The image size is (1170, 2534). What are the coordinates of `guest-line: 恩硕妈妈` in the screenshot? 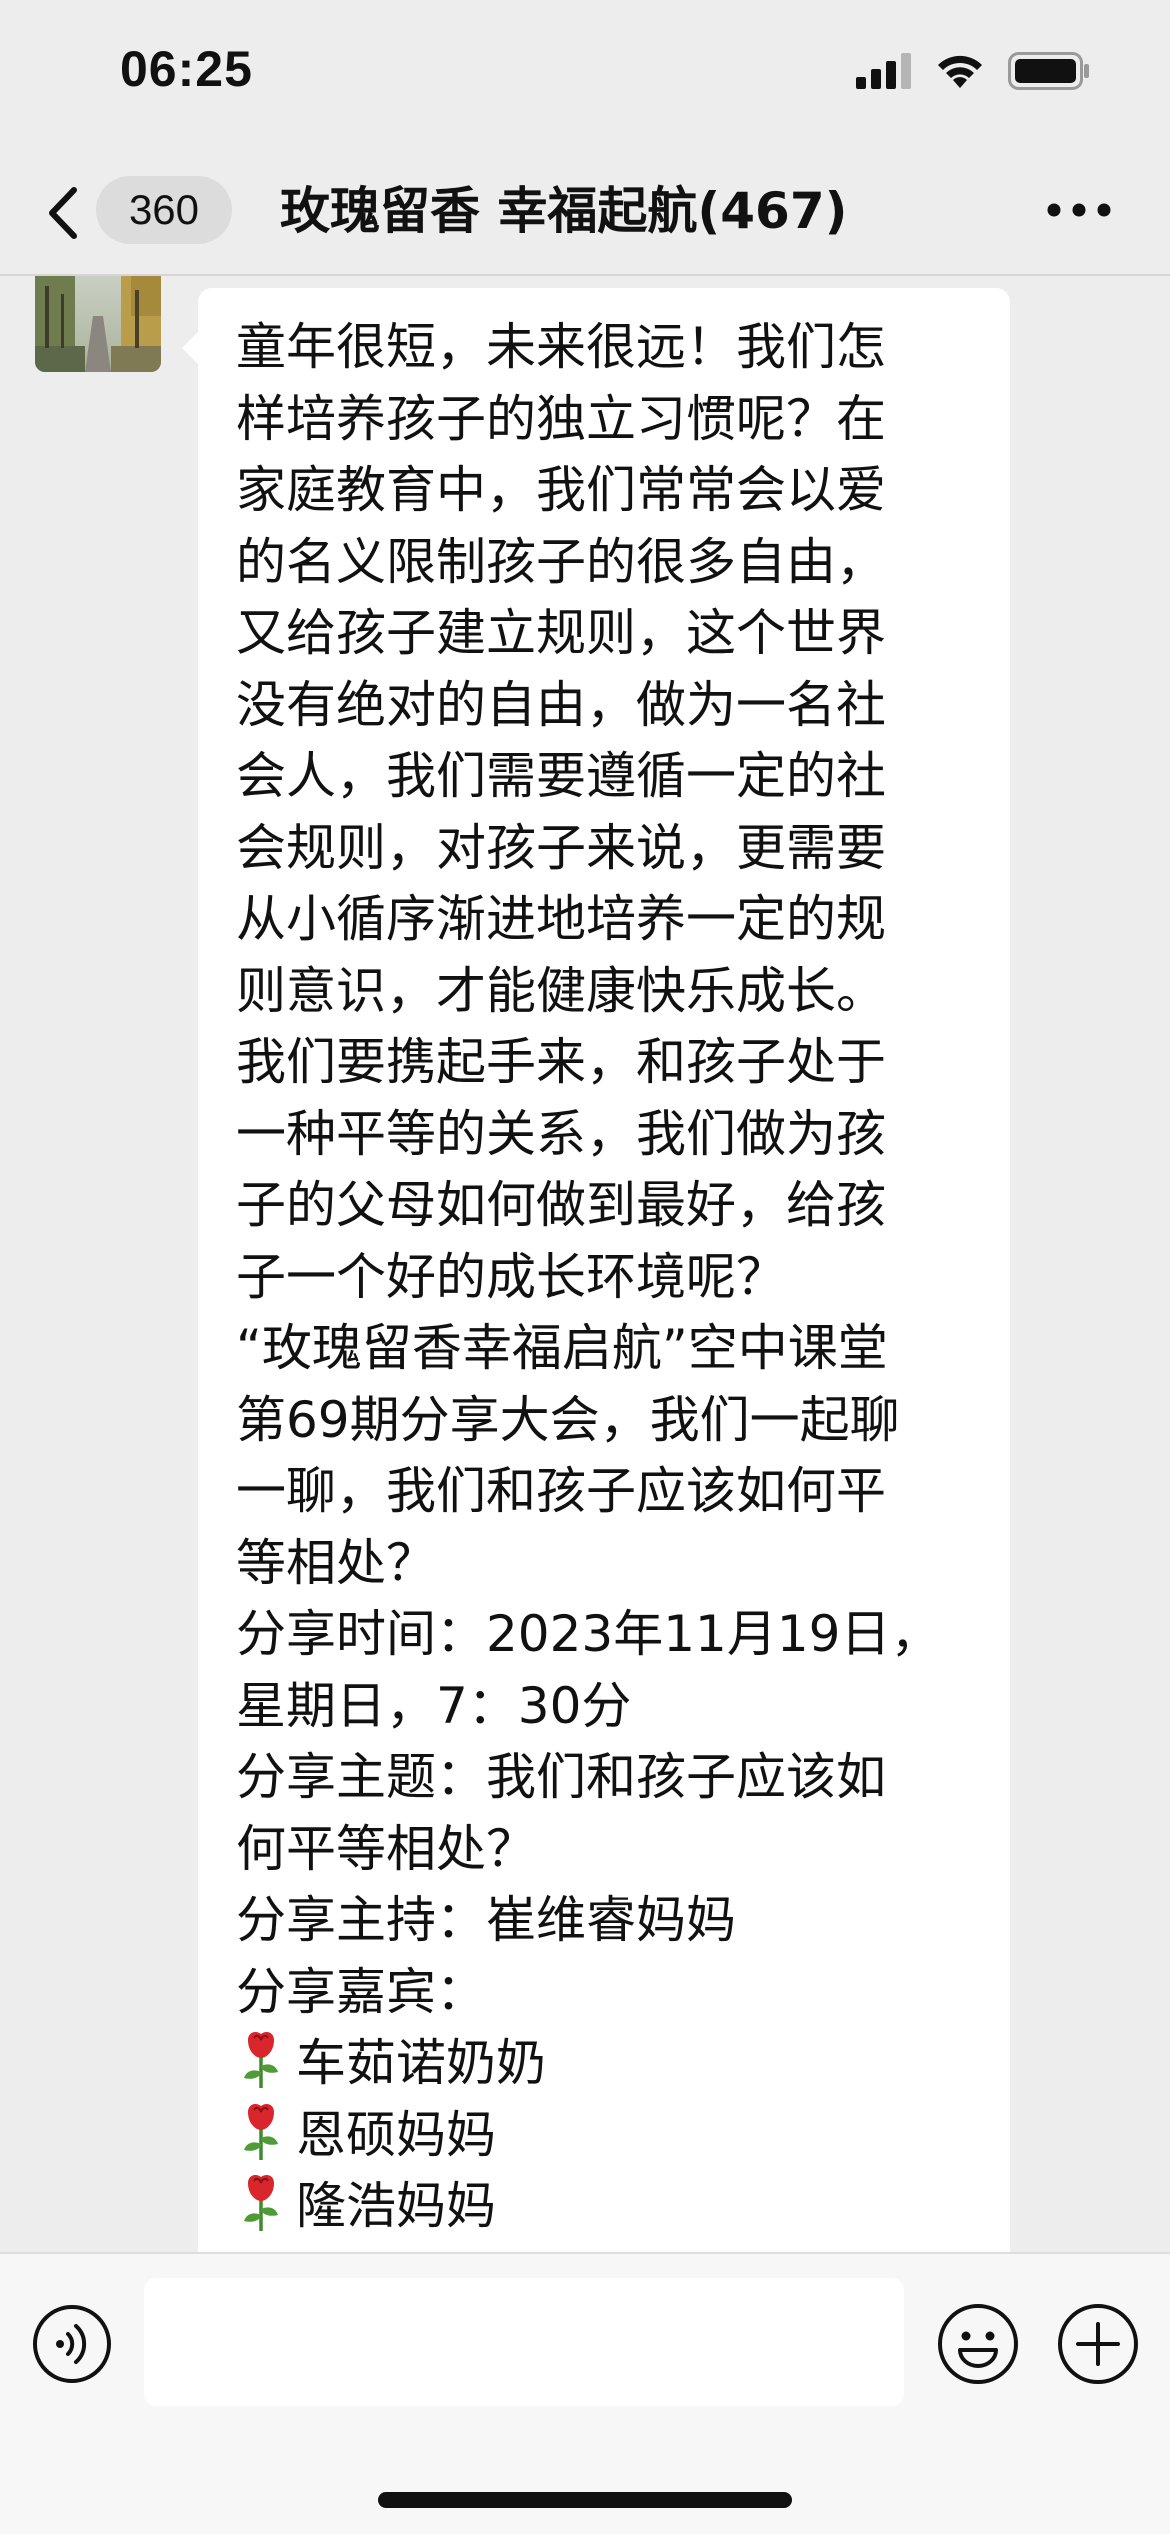 It's located at (611, 2136).